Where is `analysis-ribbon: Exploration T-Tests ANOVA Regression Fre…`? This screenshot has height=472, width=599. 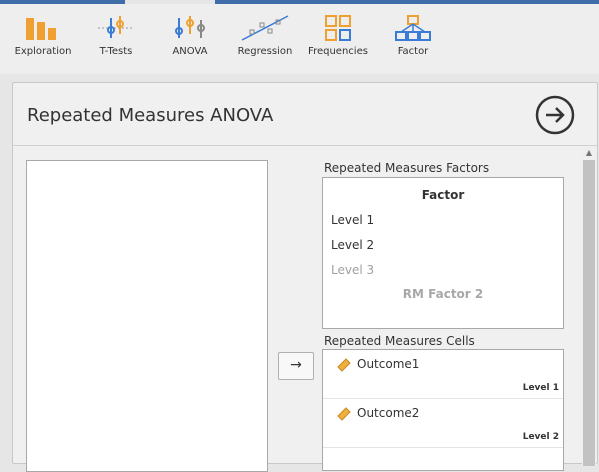
analysis-ribbon: Exploration T-Tests ANOVA Regression Fre… is located at coordinates (299, 39).